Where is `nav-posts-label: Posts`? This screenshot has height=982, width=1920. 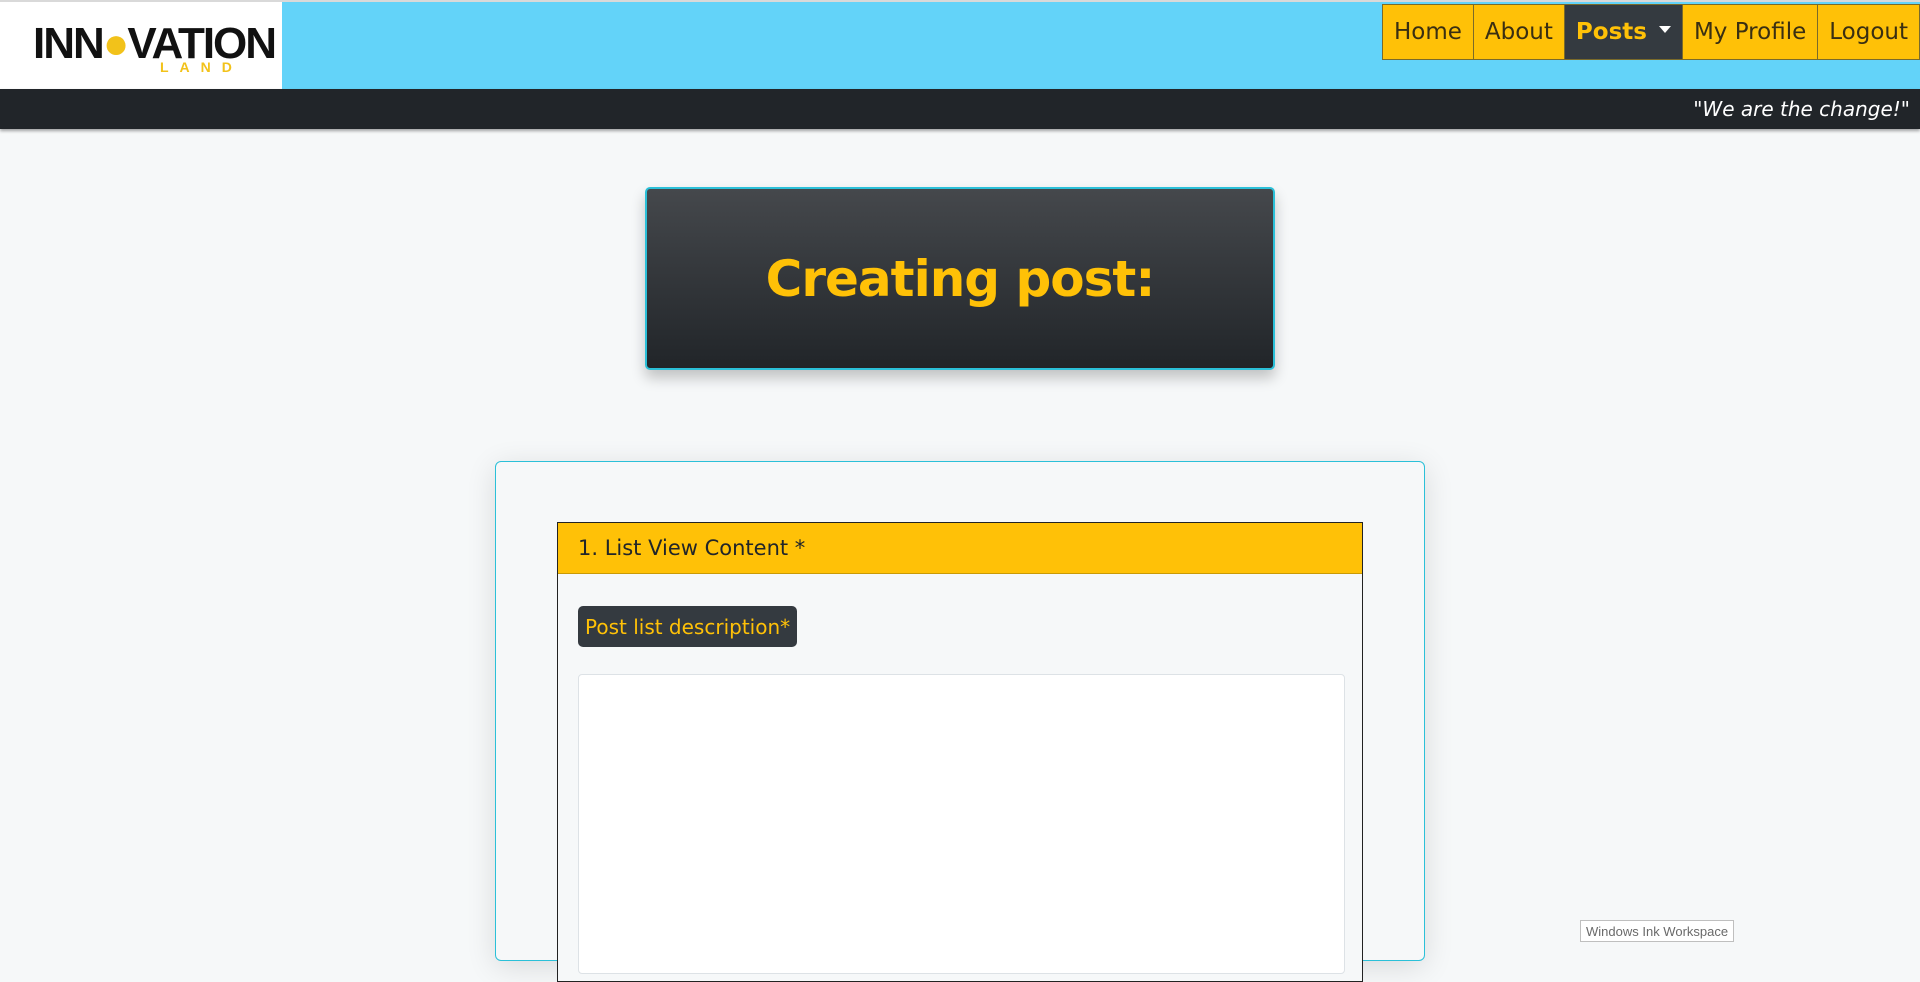 nav-posts-label: Posts is located at coordinates (1611, 32).